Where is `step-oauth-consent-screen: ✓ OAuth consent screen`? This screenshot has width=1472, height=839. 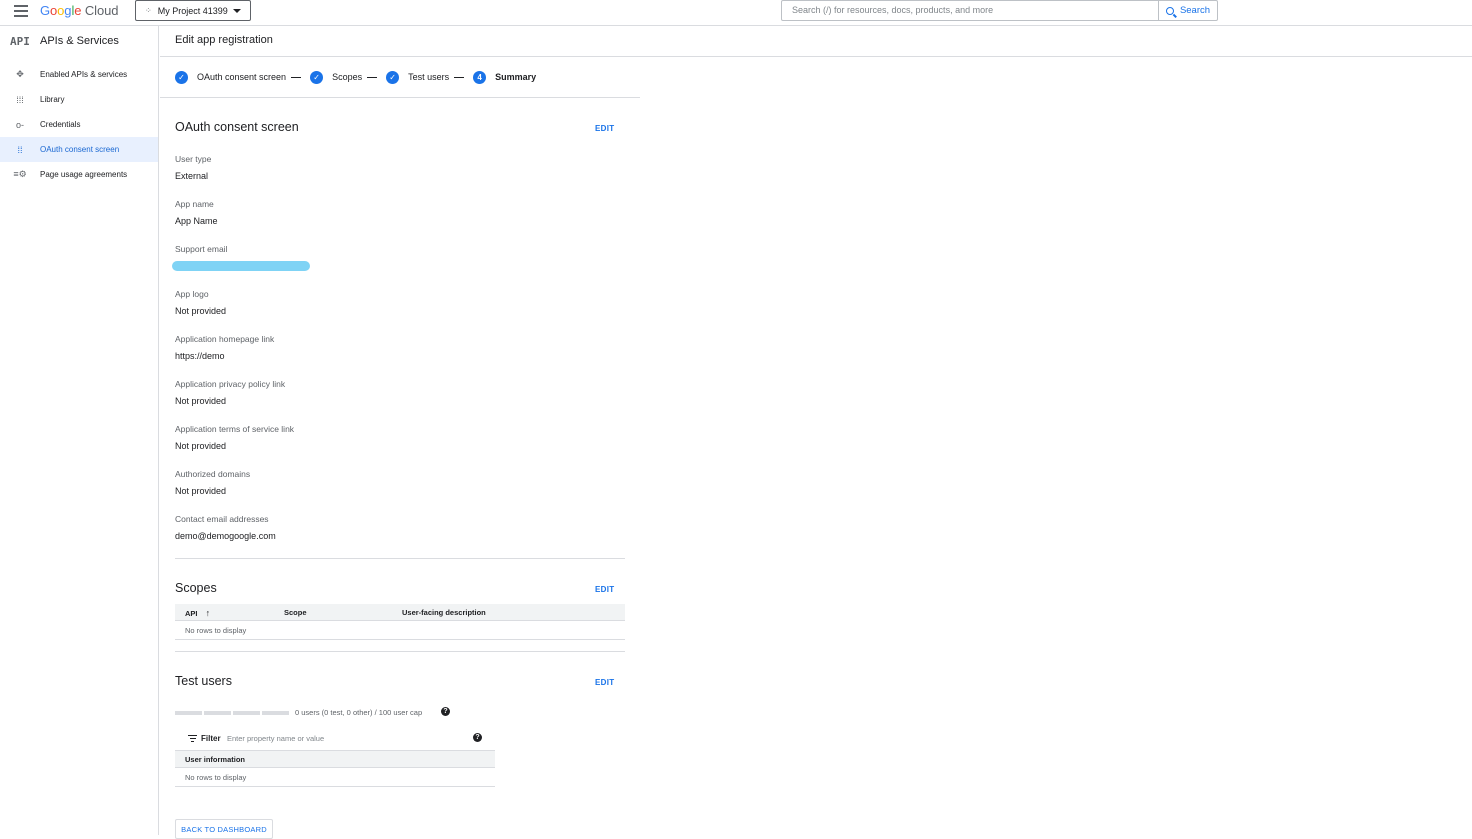
step-oauth-consent-screen: ✓ OAuth consent screen is located at coordinates (242, 77).